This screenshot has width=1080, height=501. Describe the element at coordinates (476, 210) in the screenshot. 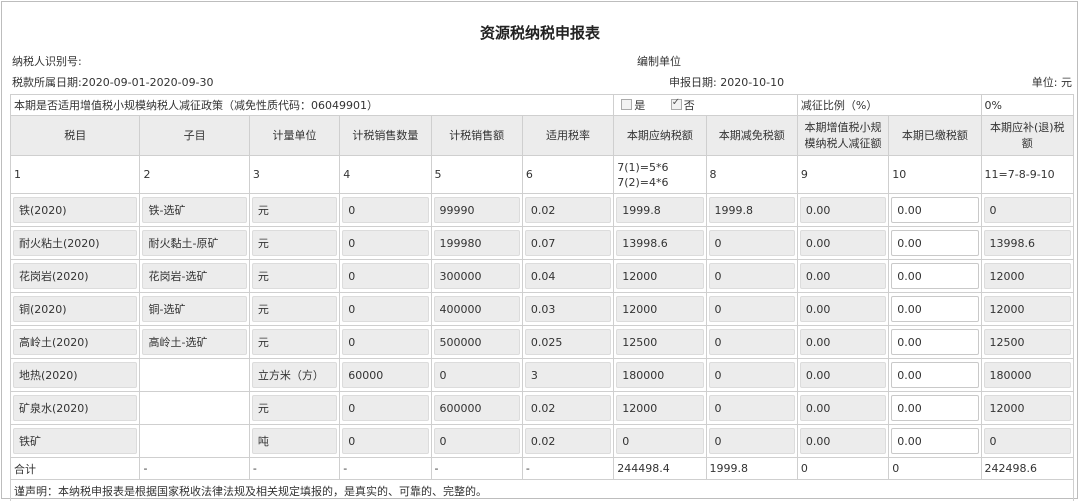

I see `cell-value: 99990` at that location.